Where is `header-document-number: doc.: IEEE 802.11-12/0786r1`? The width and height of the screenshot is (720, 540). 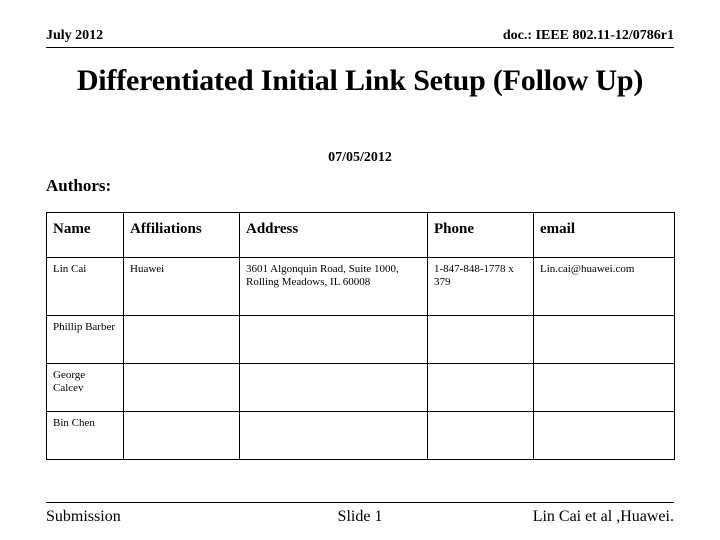
header-document-number: doc.: IEEE 802.11-12/0786r1 is located at coordinates (588, 35).